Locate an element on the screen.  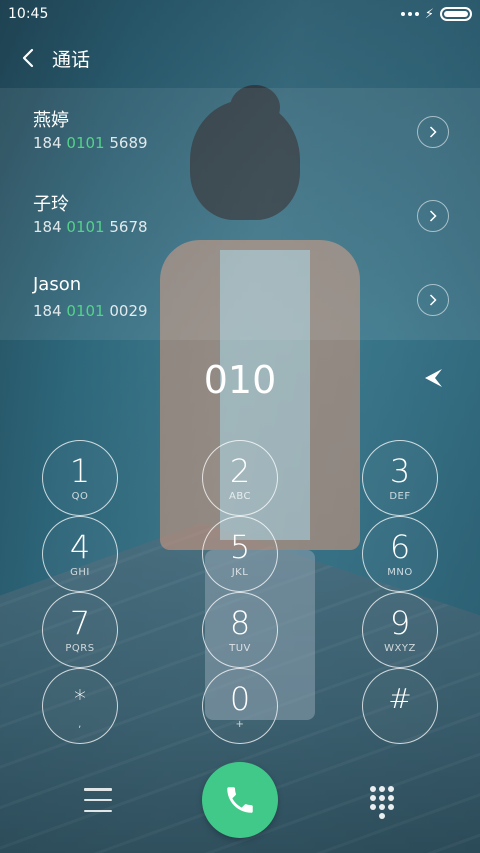
key-6: 6 MNO is located at coordinates (400, 554).